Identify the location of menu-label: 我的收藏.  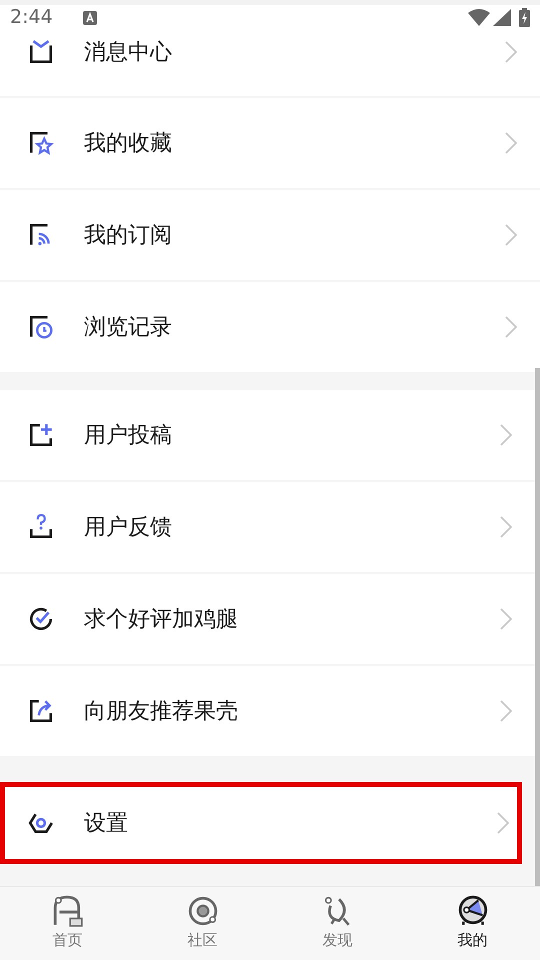
(128, 144).